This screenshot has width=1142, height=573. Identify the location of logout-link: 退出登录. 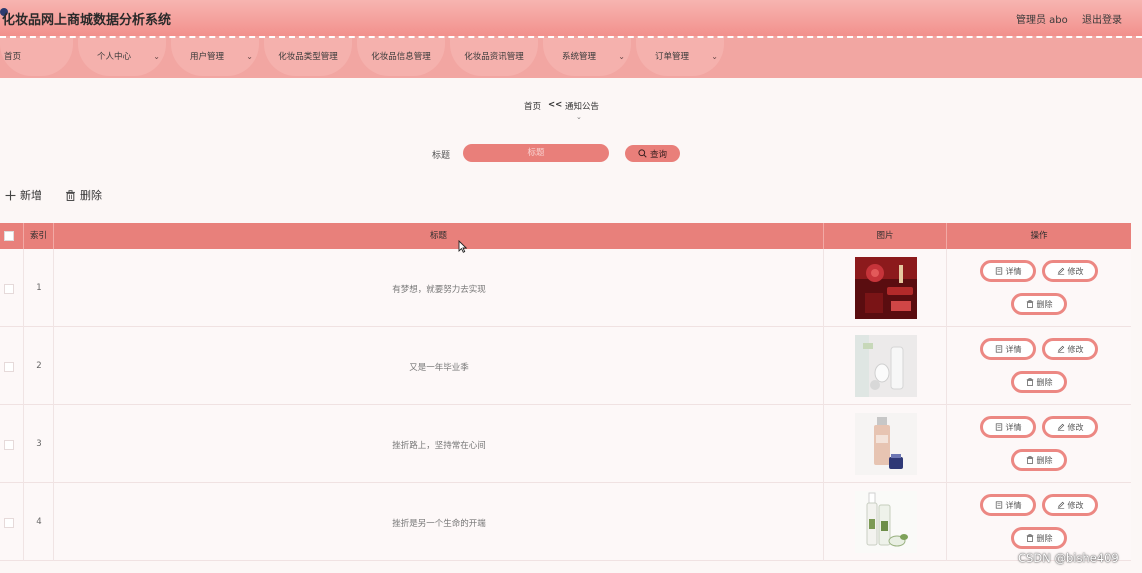
(1102, 18).